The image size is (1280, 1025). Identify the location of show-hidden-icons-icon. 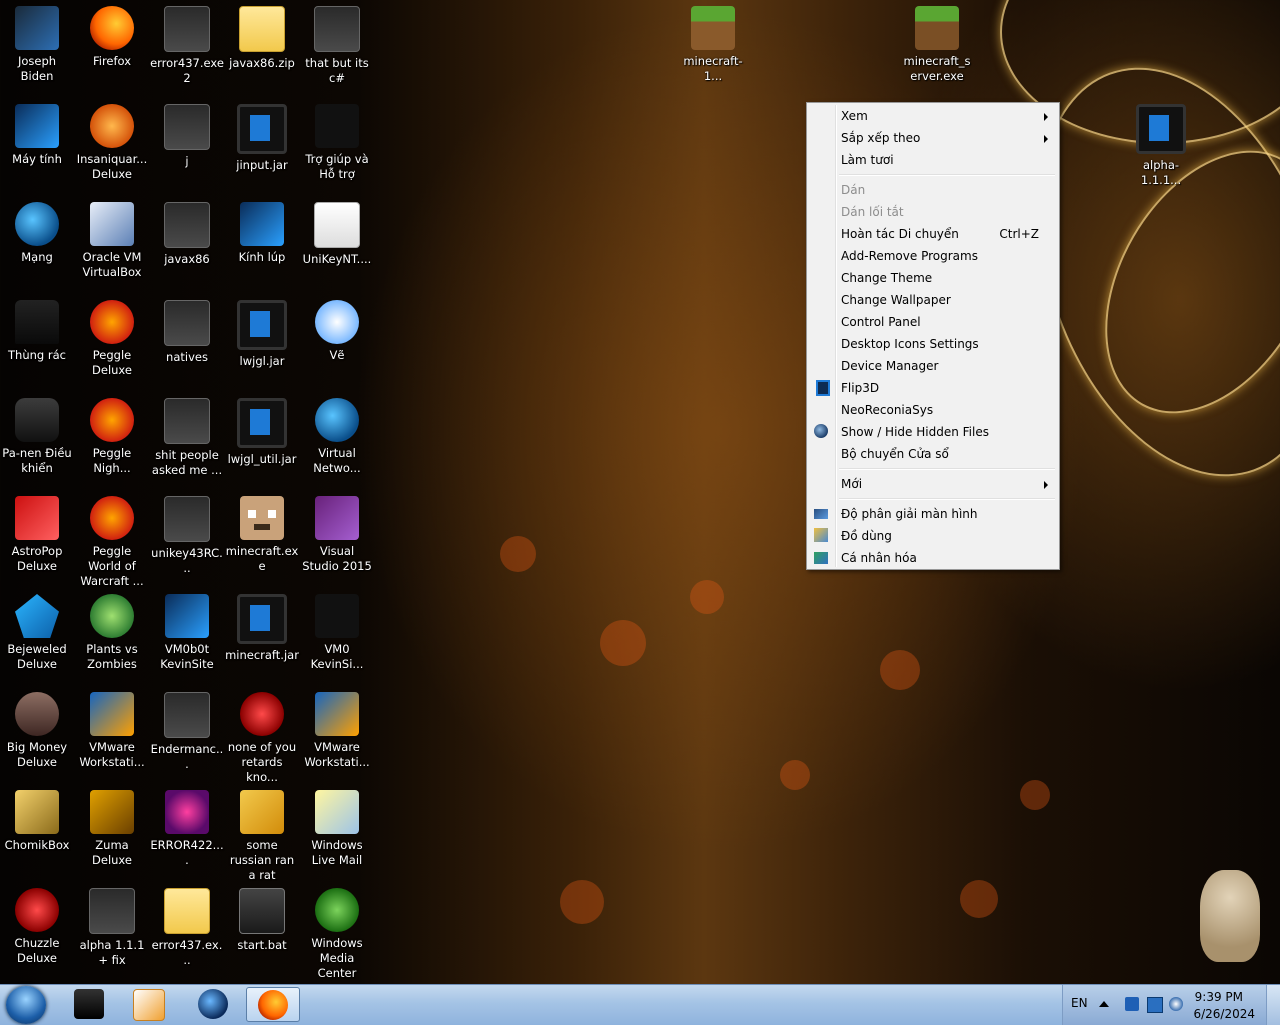
(1104, 1004).